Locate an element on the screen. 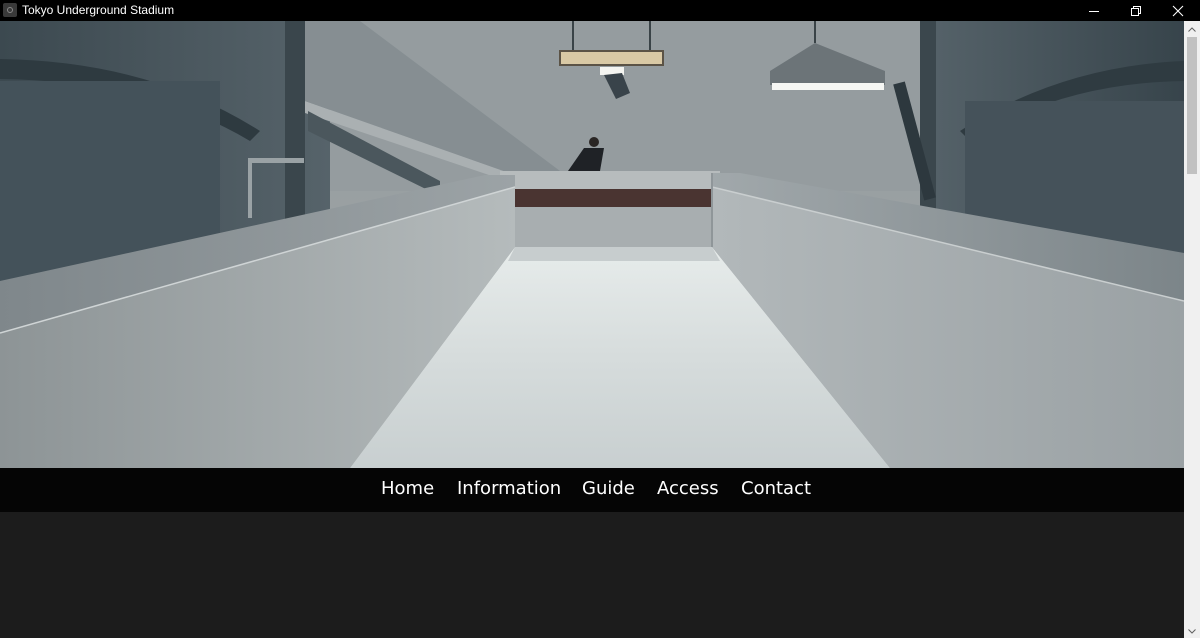 Image resolution: width=1200 pixels, height=638 pixels. scroll-down-button is located at coordinates (1192, 631).